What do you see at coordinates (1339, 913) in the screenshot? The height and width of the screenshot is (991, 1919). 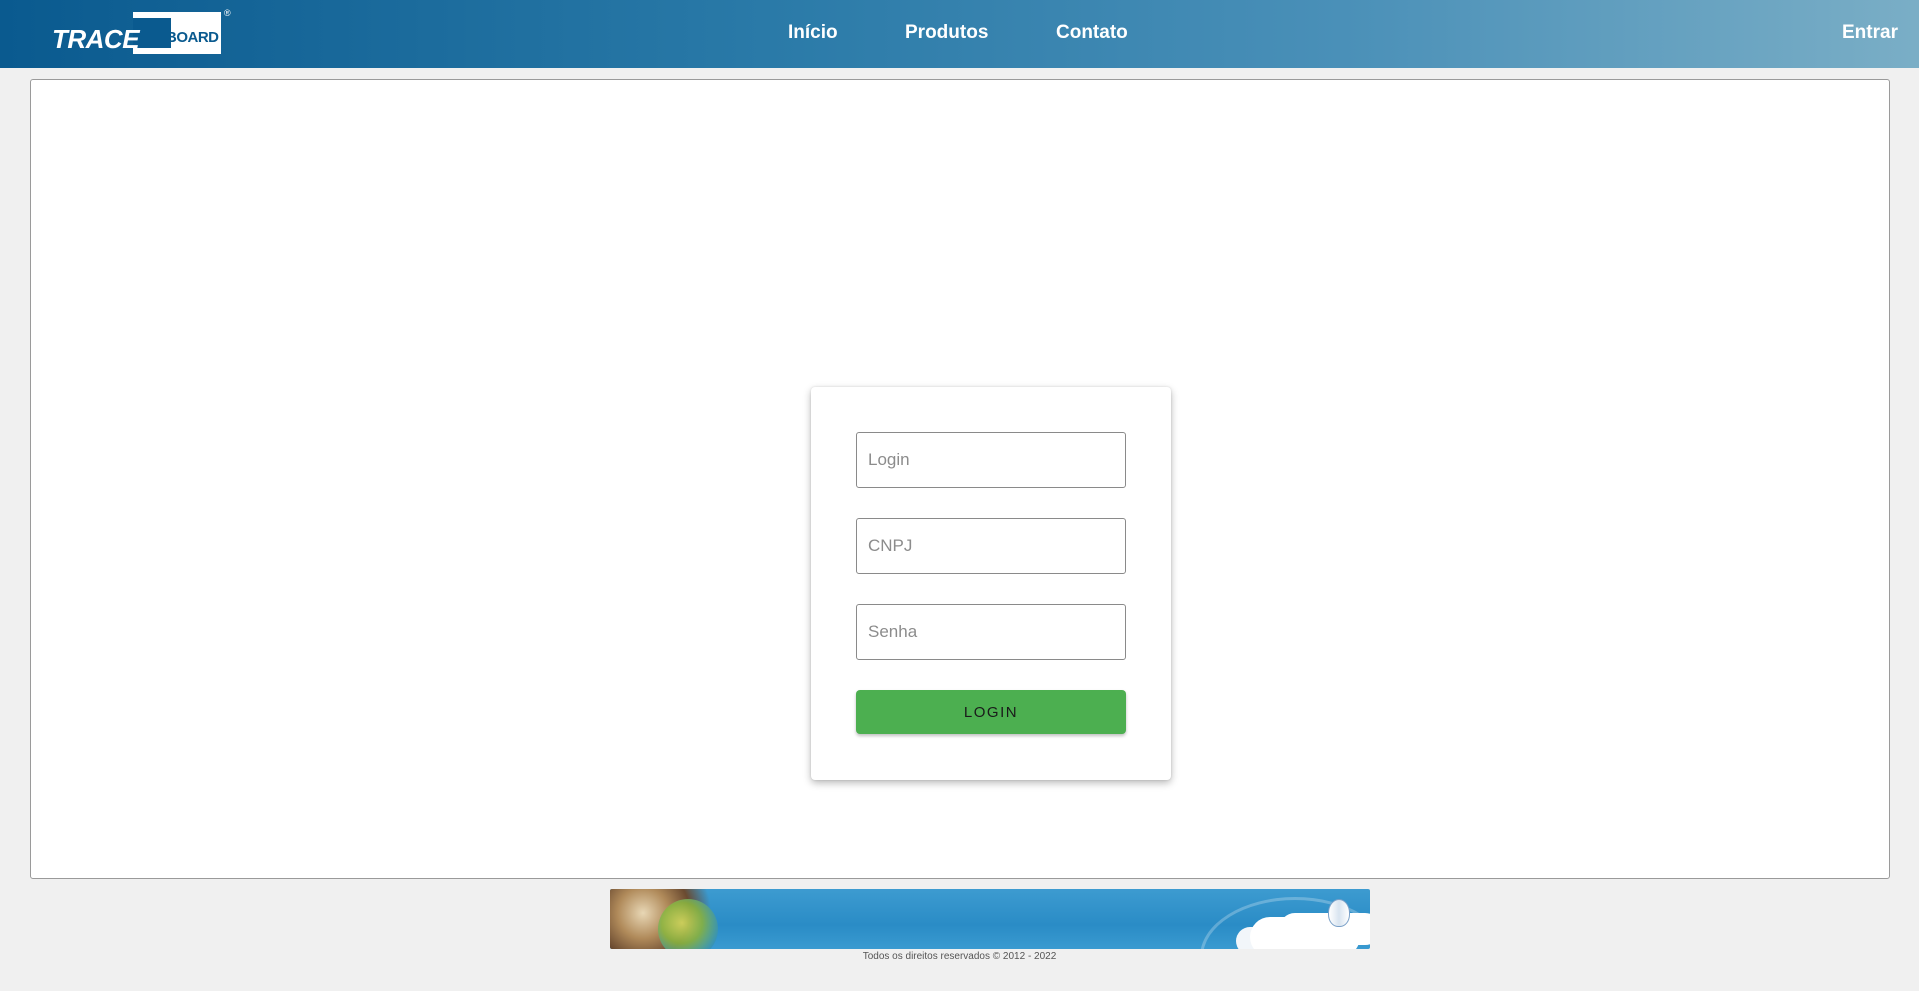 I see `balloon-icon` at bounding box center [1339, 913].